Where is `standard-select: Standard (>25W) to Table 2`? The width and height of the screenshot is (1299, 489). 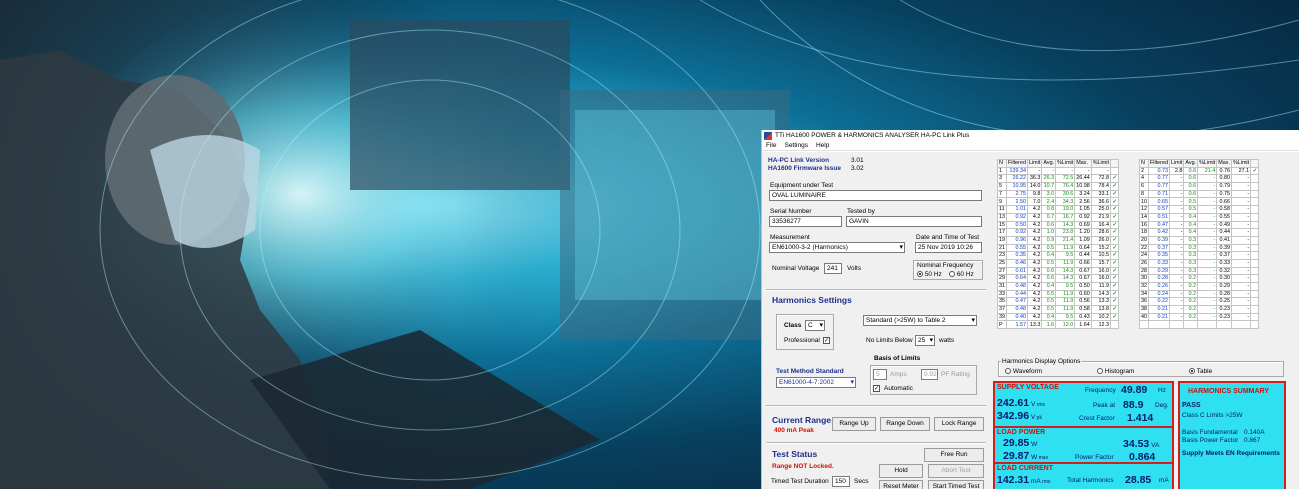 standard-select: Standard (>25W) to Table 2 is located at coordinates (920, 320).